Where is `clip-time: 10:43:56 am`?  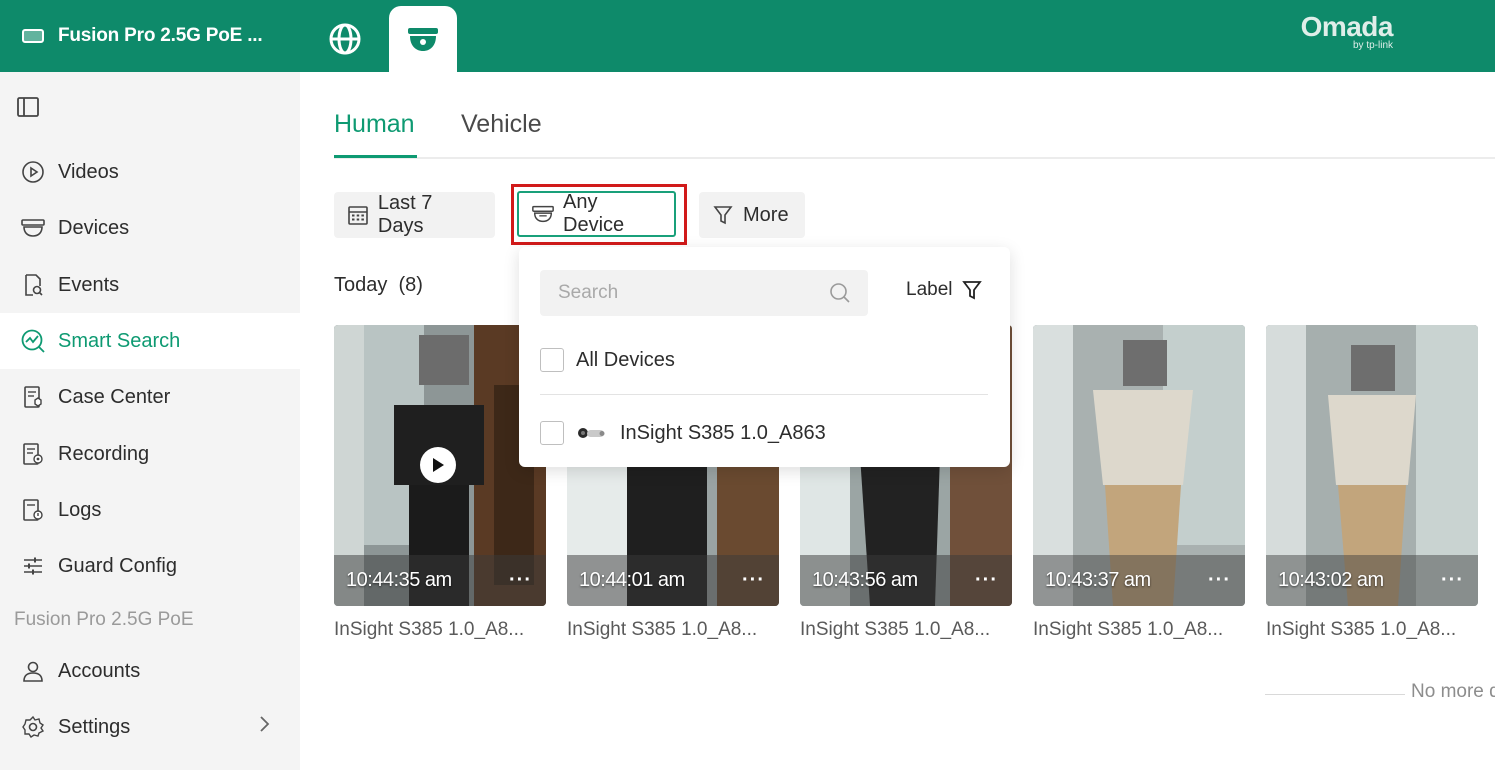
clip-time: 10:43:56 am is located at coordinates (865, 580).